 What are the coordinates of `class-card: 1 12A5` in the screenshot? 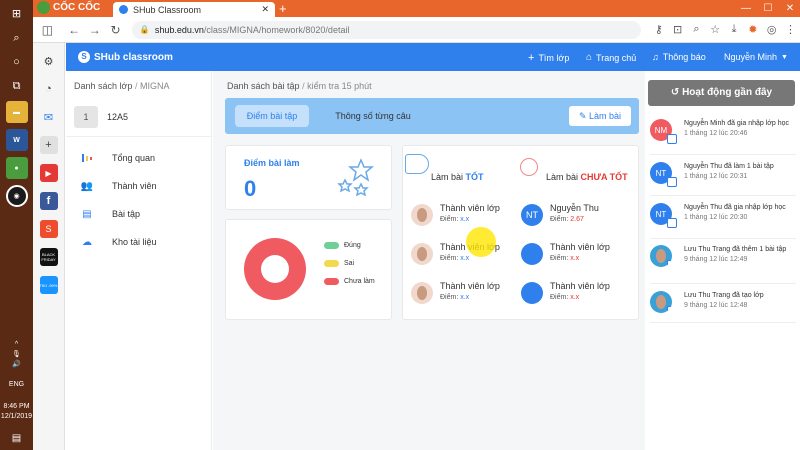 It's located at (101, 117).